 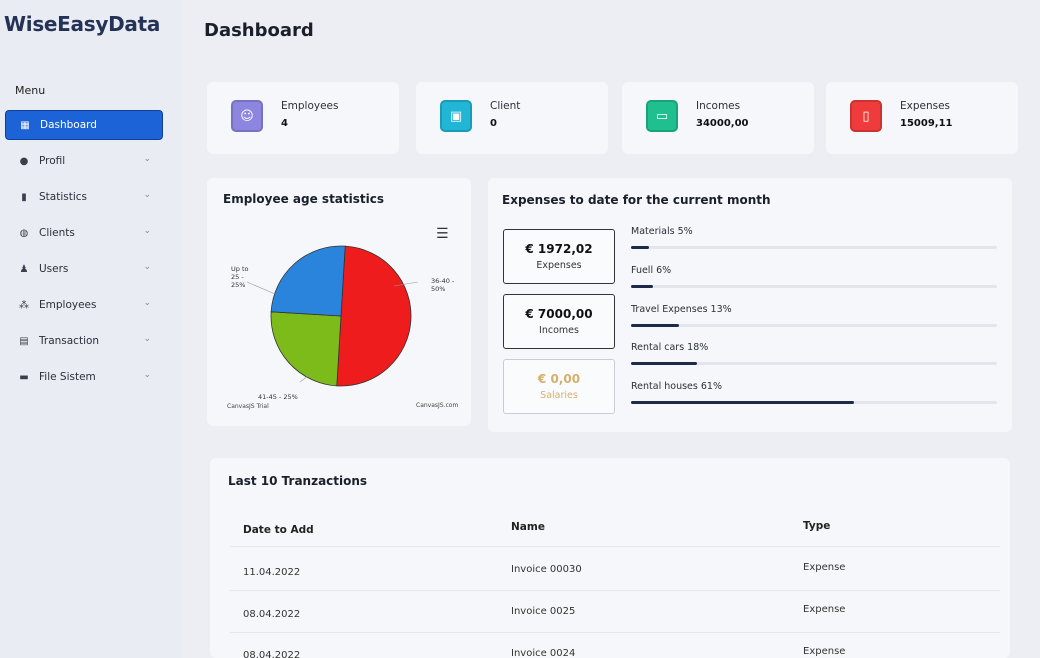 I want to click on wallet-icon: ▭, so click(x=662, y=116).